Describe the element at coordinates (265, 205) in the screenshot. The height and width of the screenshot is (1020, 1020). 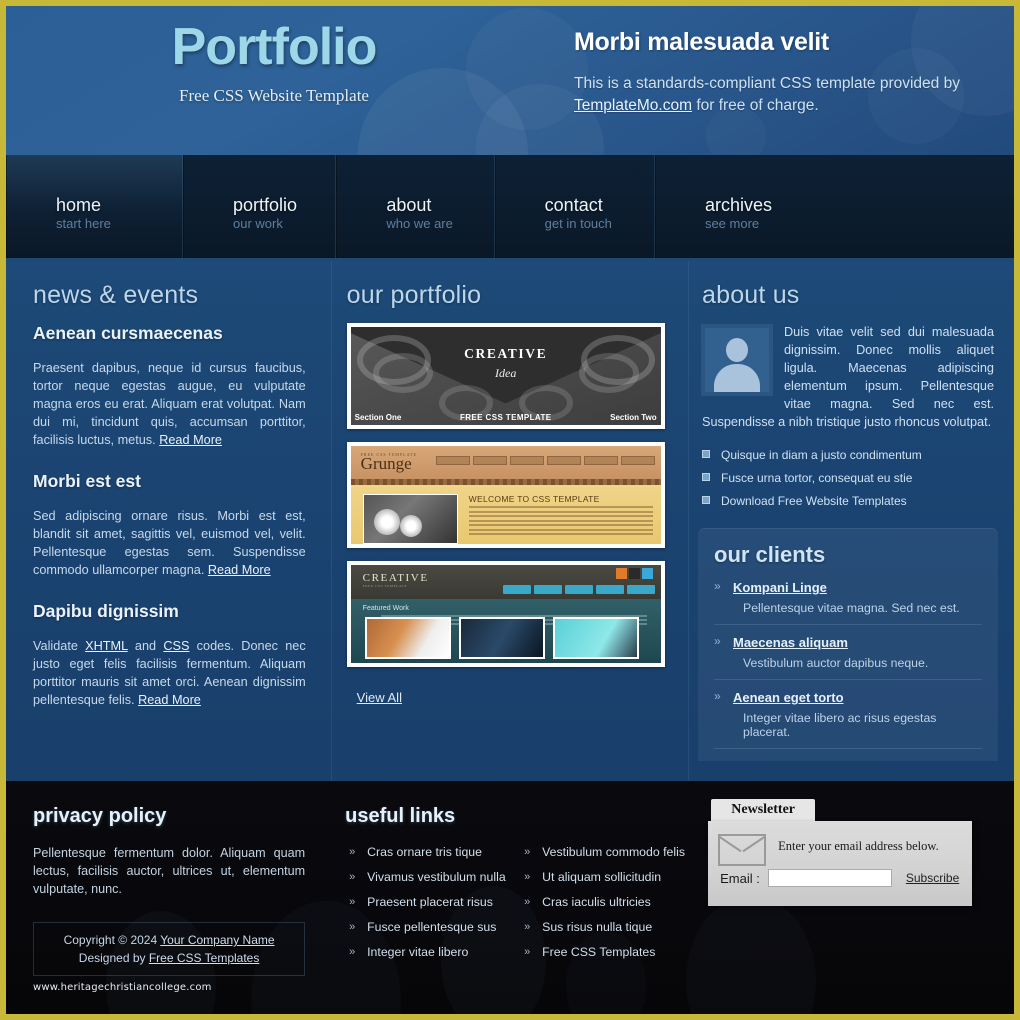
I see `nav-label: portfolio` at that location.